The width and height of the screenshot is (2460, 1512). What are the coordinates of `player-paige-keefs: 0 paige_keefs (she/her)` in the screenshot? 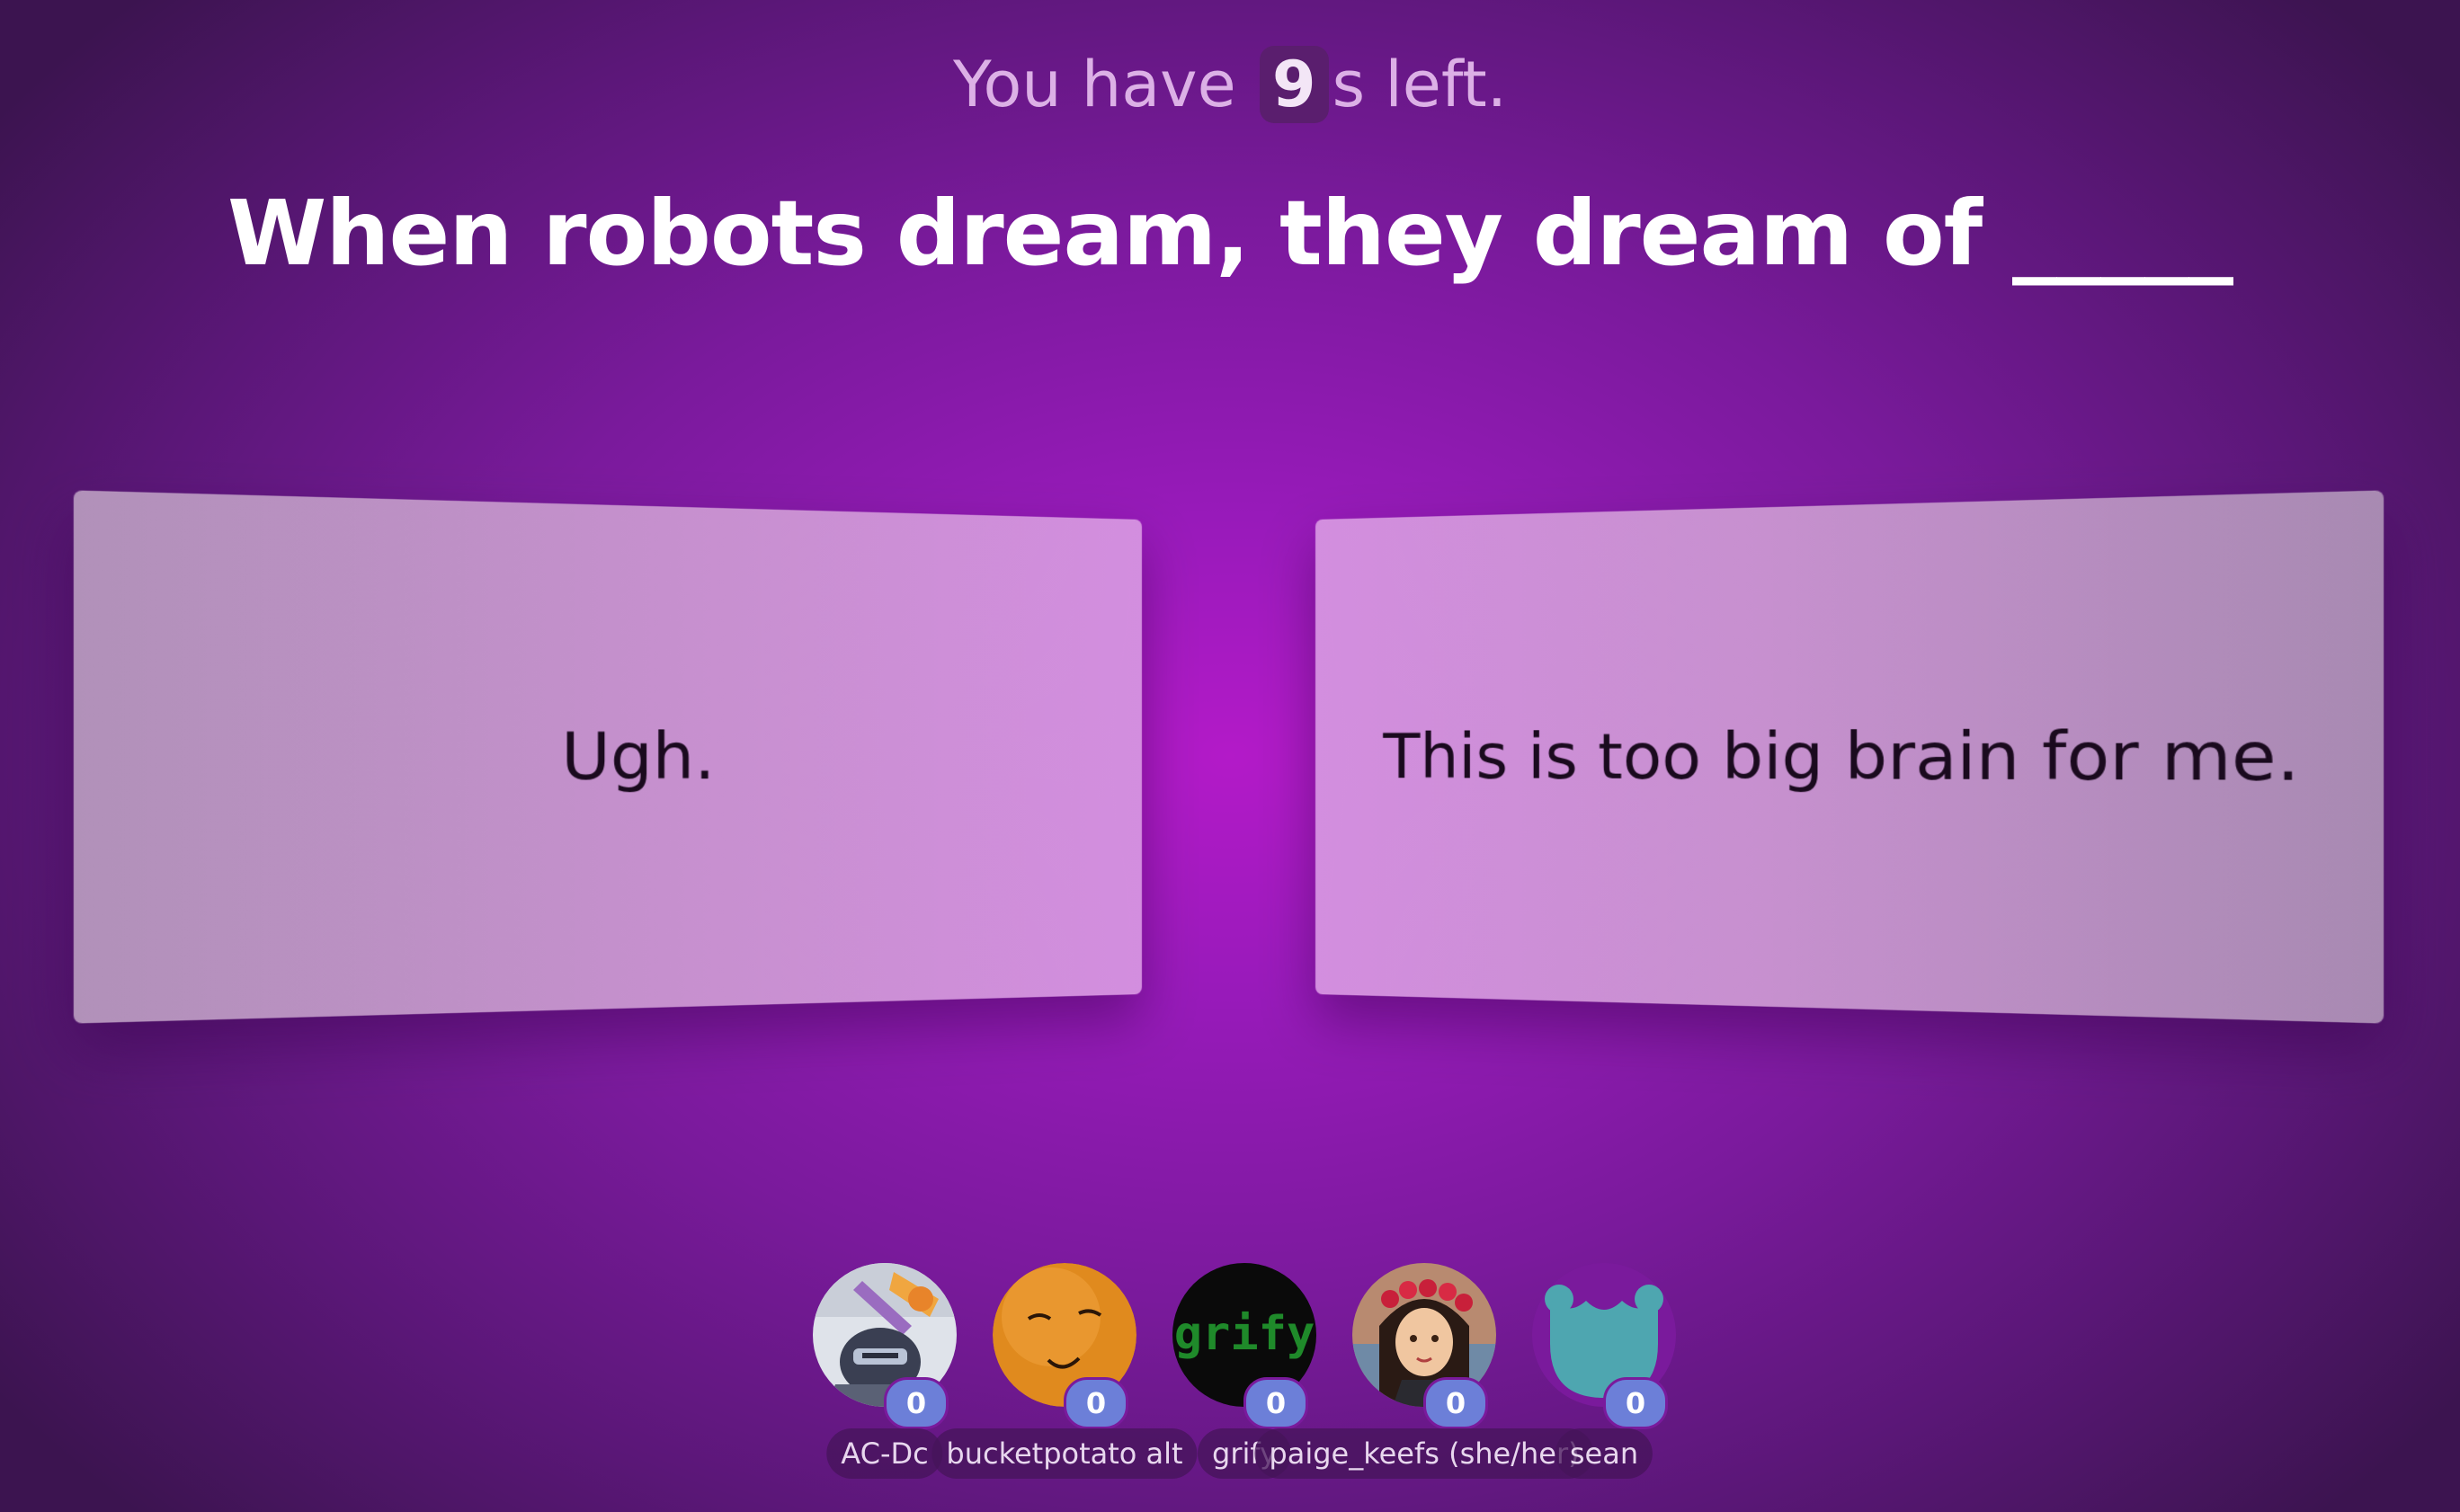 It's located at (1424, 1375).